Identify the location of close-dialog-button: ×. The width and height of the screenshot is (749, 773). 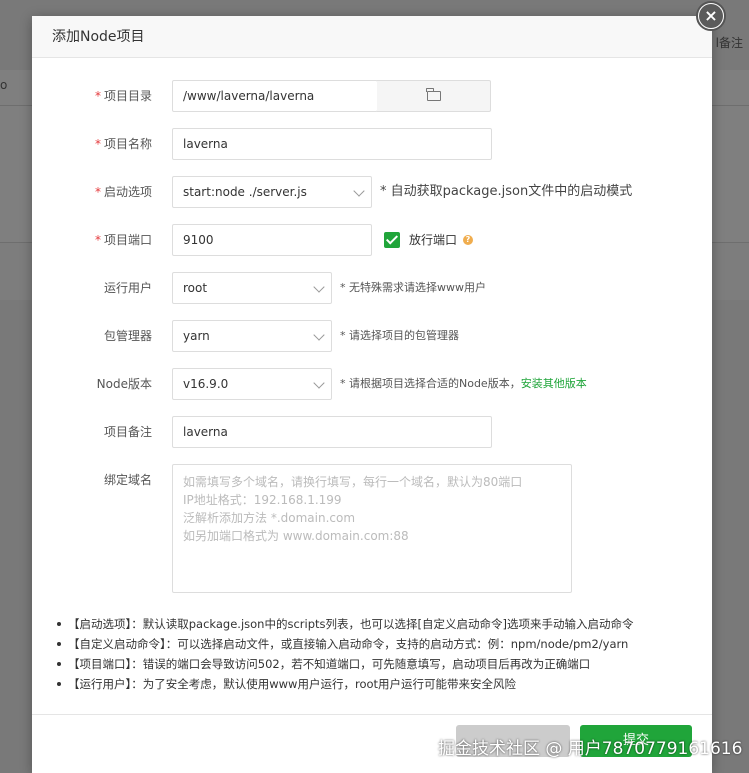
(711, 16).